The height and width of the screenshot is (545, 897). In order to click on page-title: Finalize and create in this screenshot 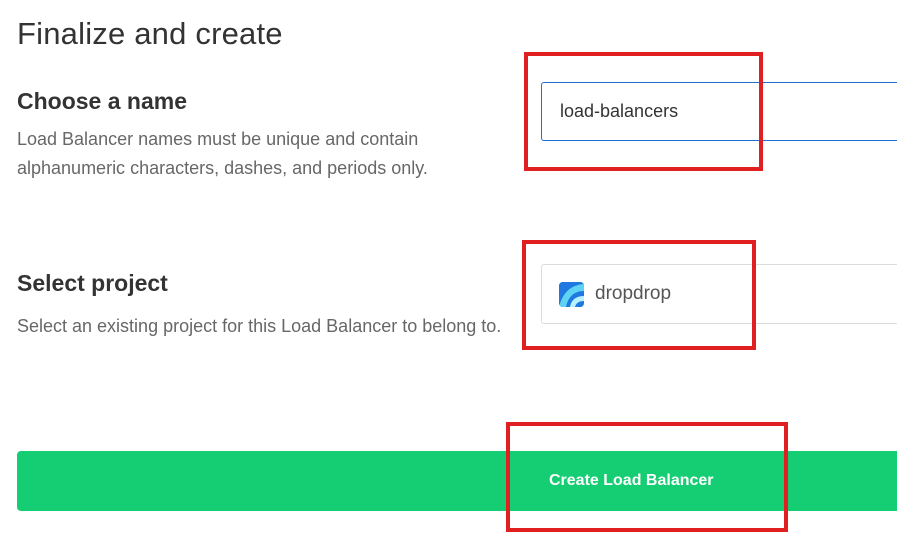, I will do `click(150, 33)`.